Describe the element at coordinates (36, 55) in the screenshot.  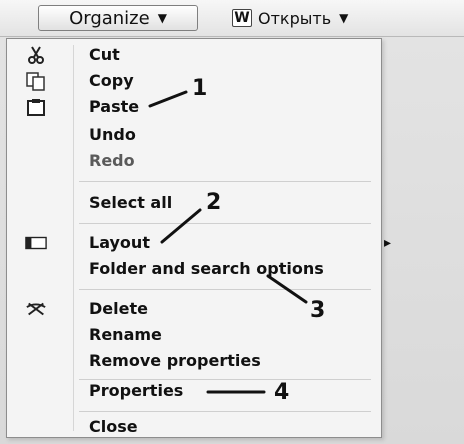
I see `scissors-icon` at that location.